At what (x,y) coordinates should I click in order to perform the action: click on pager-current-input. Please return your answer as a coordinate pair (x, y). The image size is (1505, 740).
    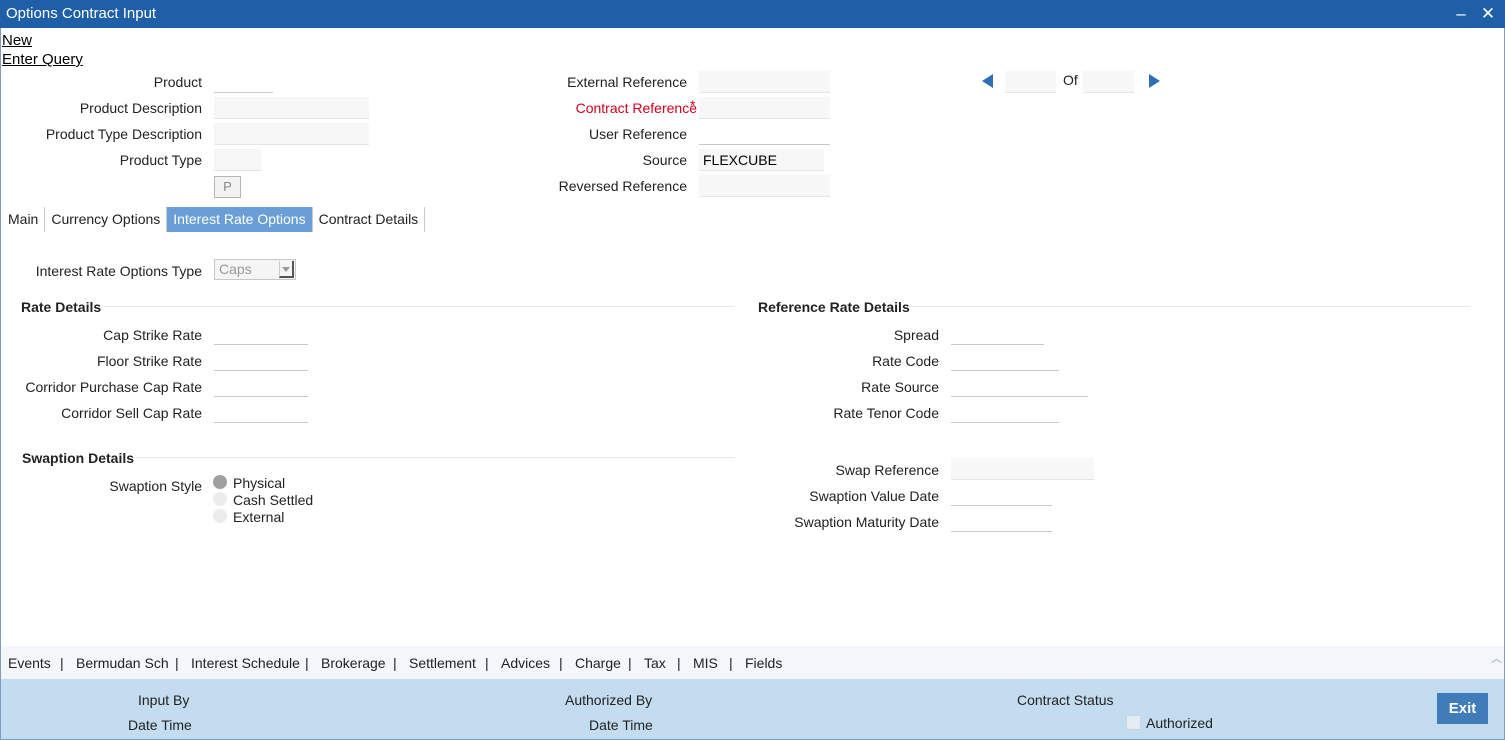
    Looking at the image, I should click on (1030, 82).